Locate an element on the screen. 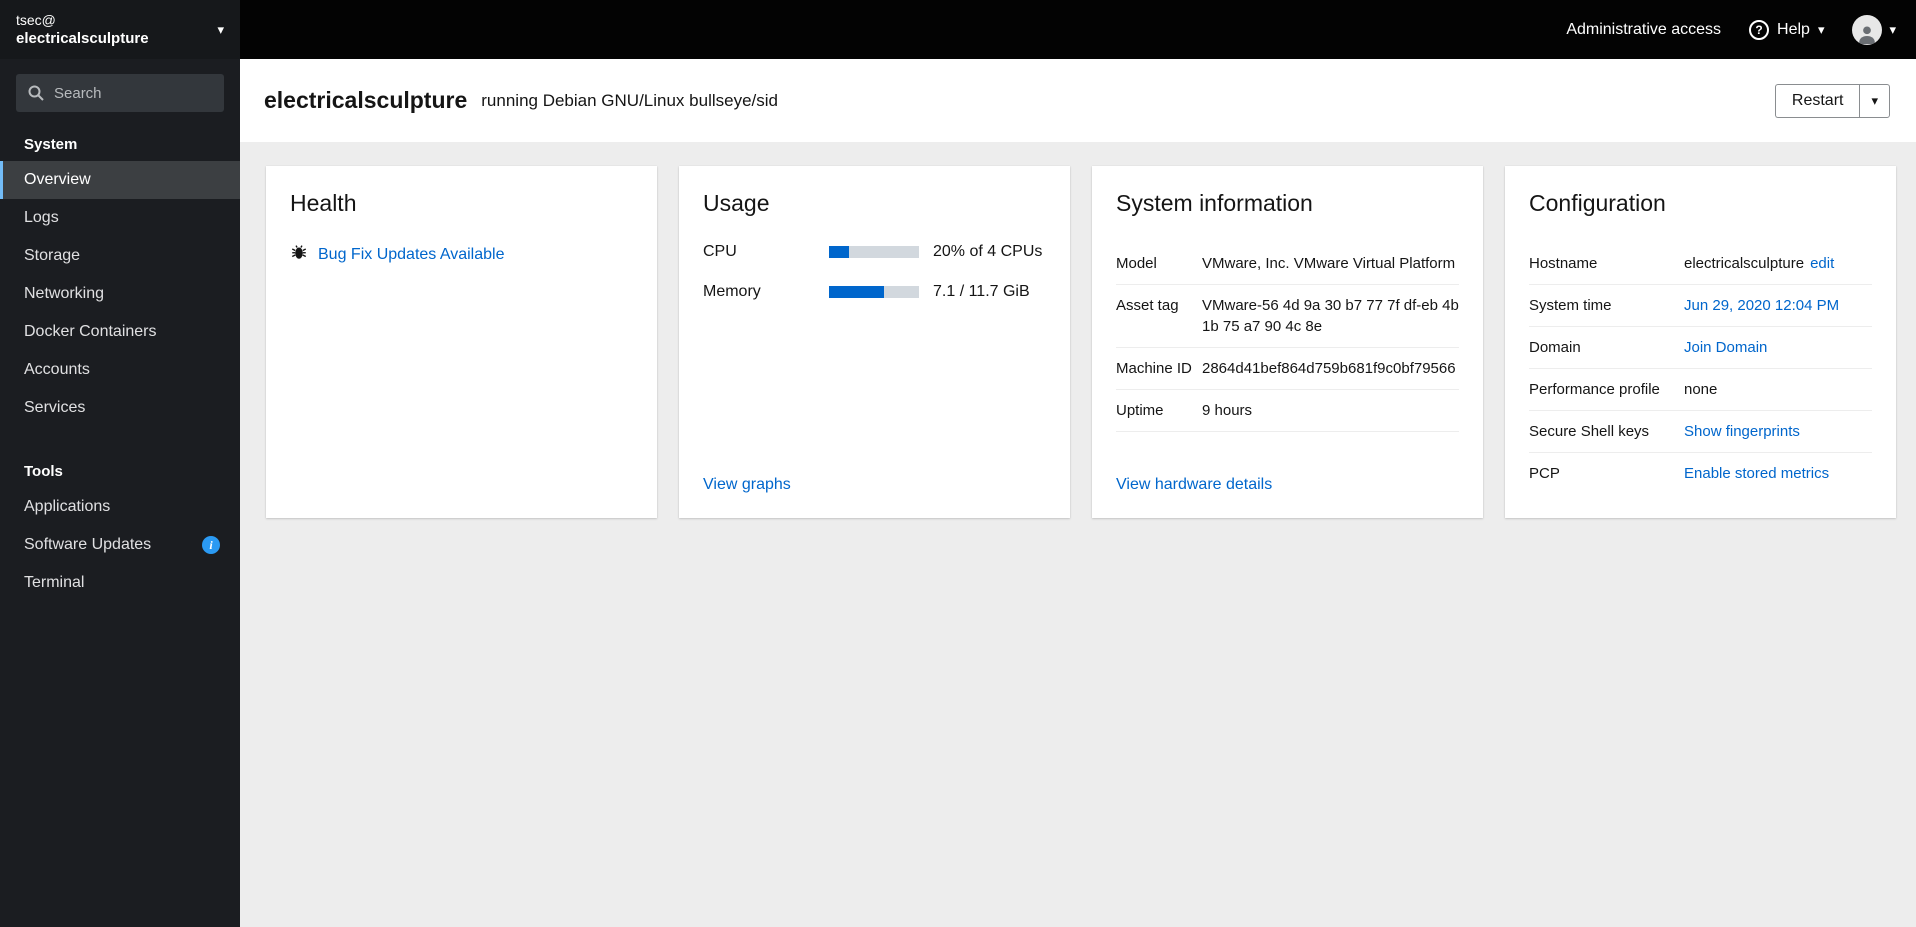 The height and width of the screenshot is (927, 1916). enable-stored-metrics-link: Enable stored metrics is located at coordinates (1756, 473).